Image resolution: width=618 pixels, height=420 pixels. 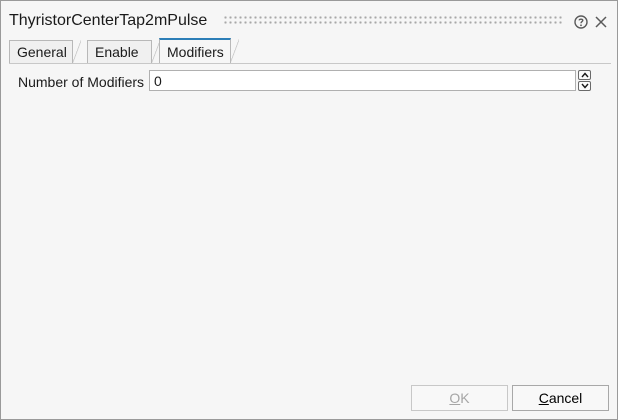 I want to click on window-title: ThyristorCenterTap2mPulse, so click(x=108, y=20).